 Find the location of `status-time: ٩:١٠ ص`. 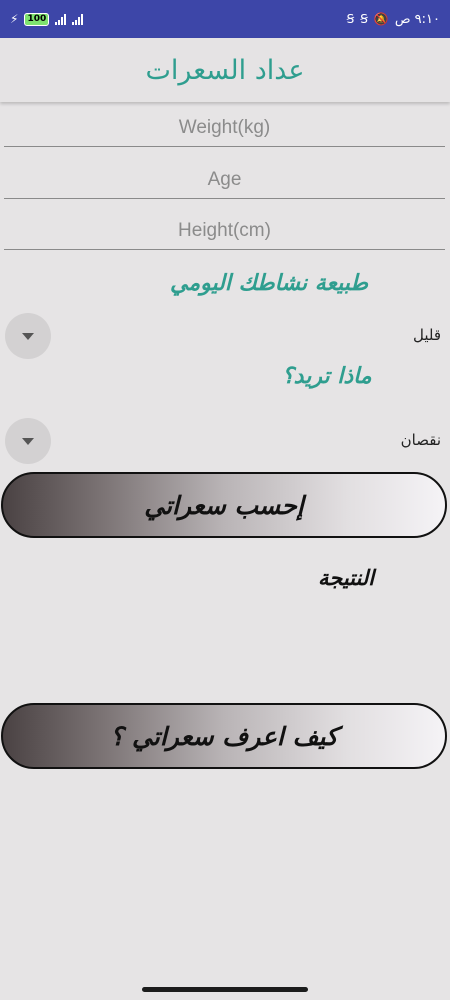

status-time: ٩:١٠ ص is located at coordinates (417, 19).